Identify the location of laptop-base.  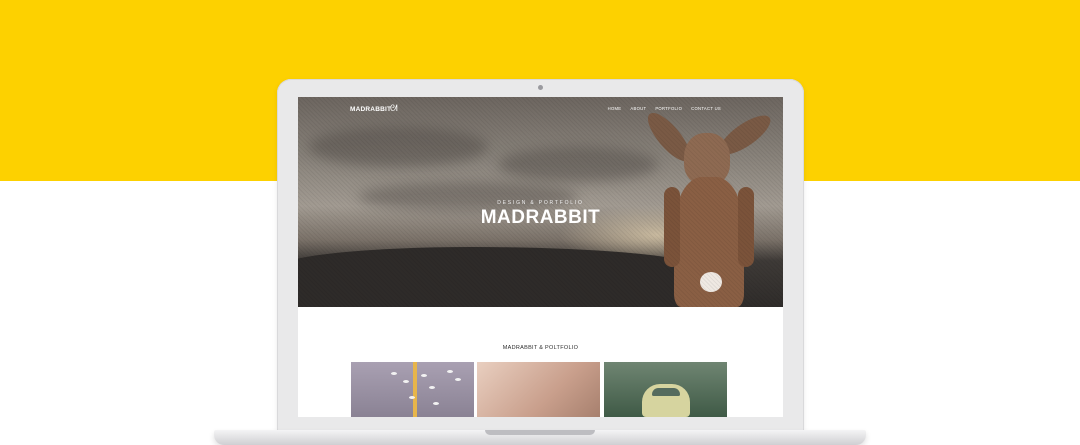
(540, 437).